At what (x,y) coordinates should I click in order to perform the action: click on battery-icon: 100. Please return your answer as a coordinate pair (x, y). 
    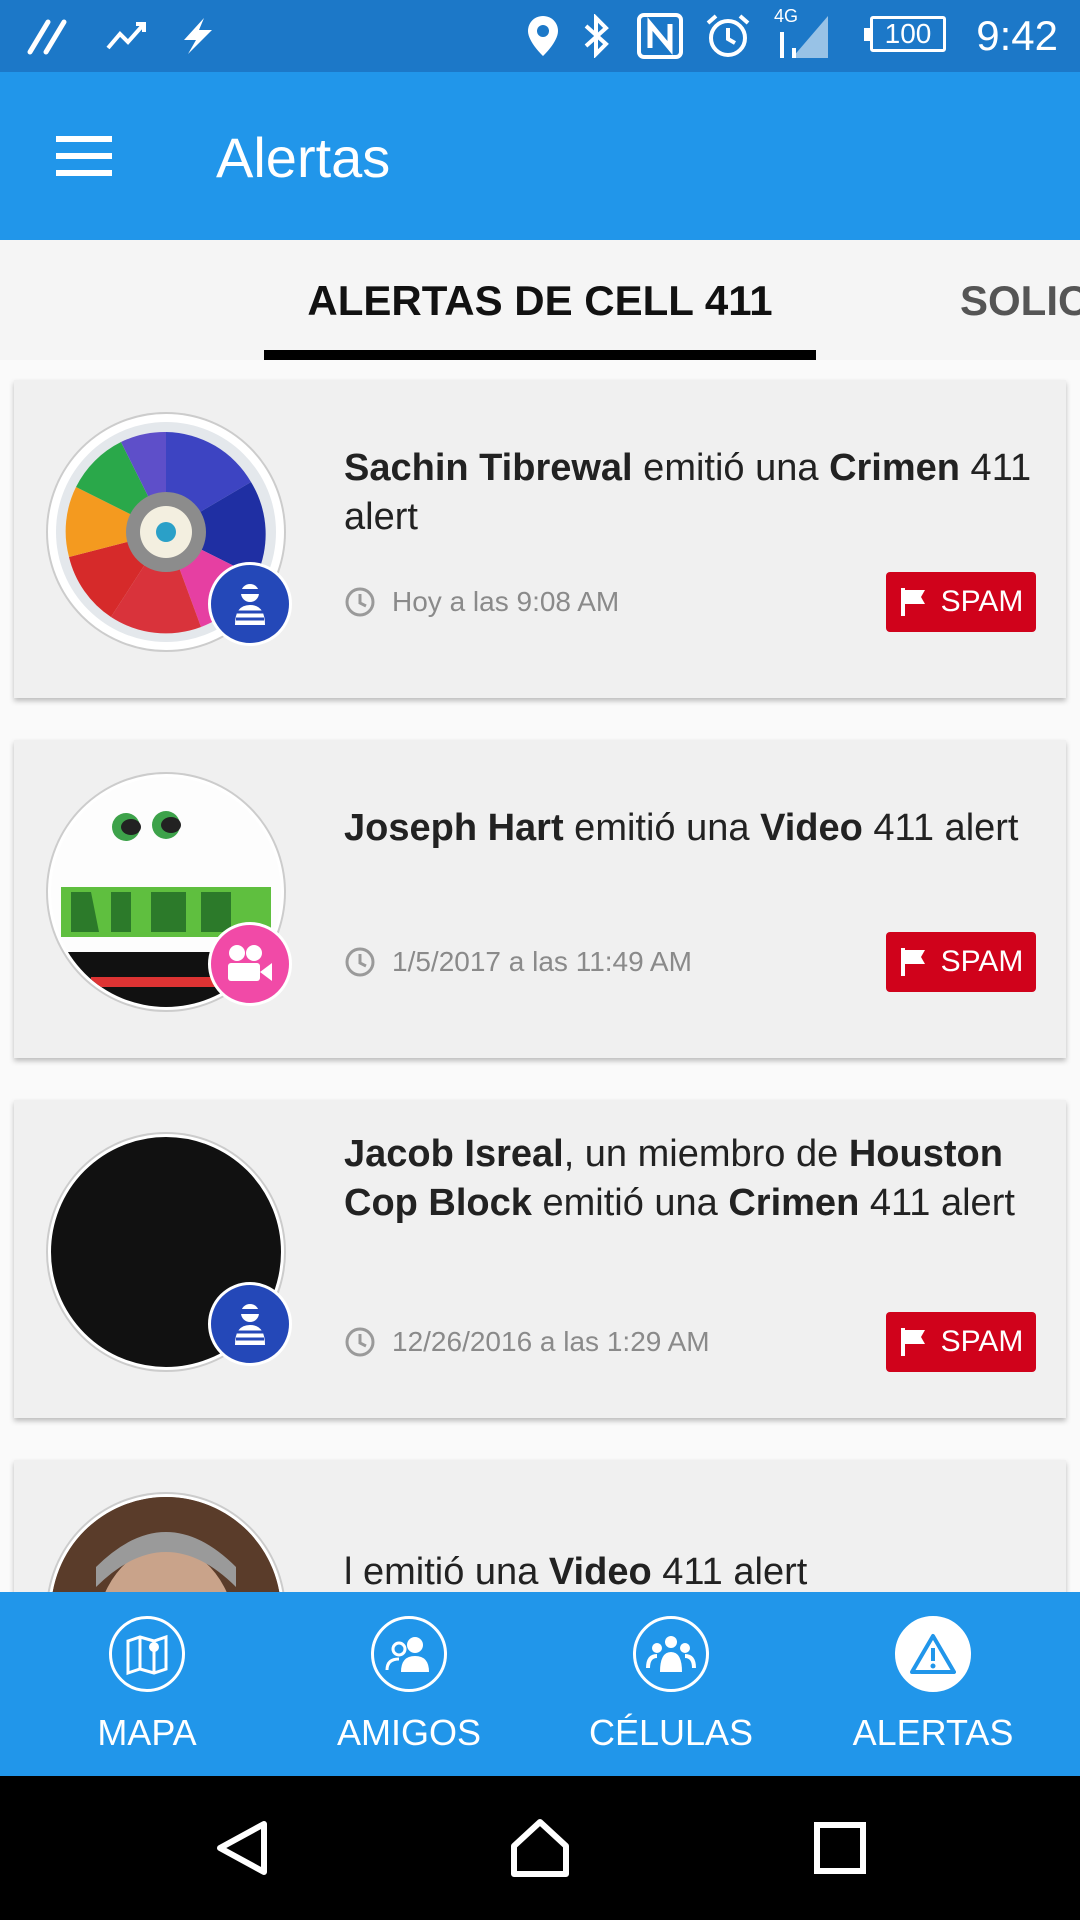
    Looking at the image, I should click on (905, 34).